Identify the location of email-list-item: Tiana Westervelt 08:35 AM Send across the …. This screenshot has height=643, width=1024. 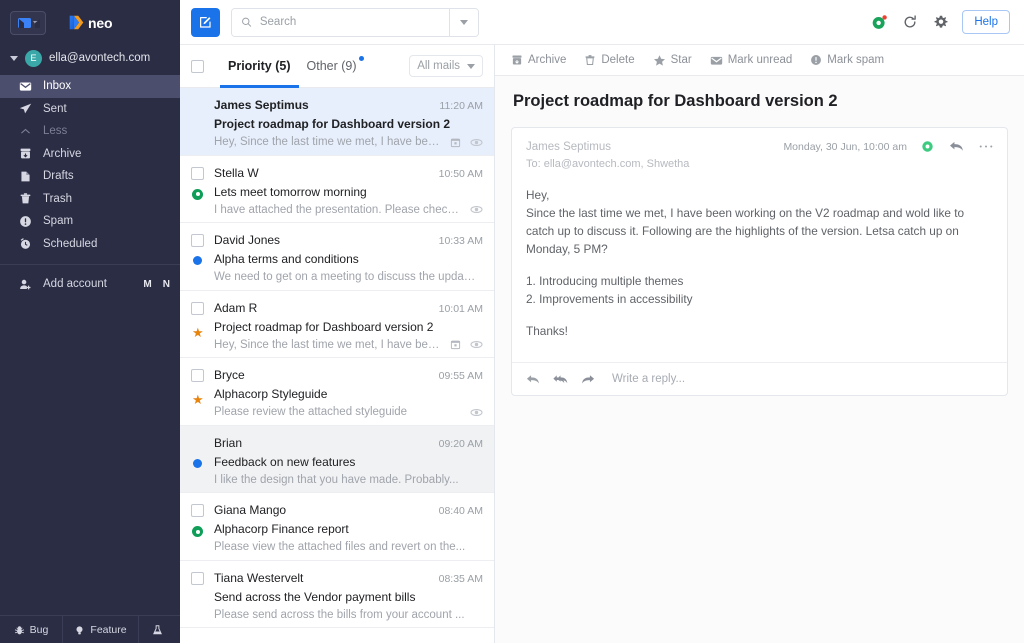
(337, 594).